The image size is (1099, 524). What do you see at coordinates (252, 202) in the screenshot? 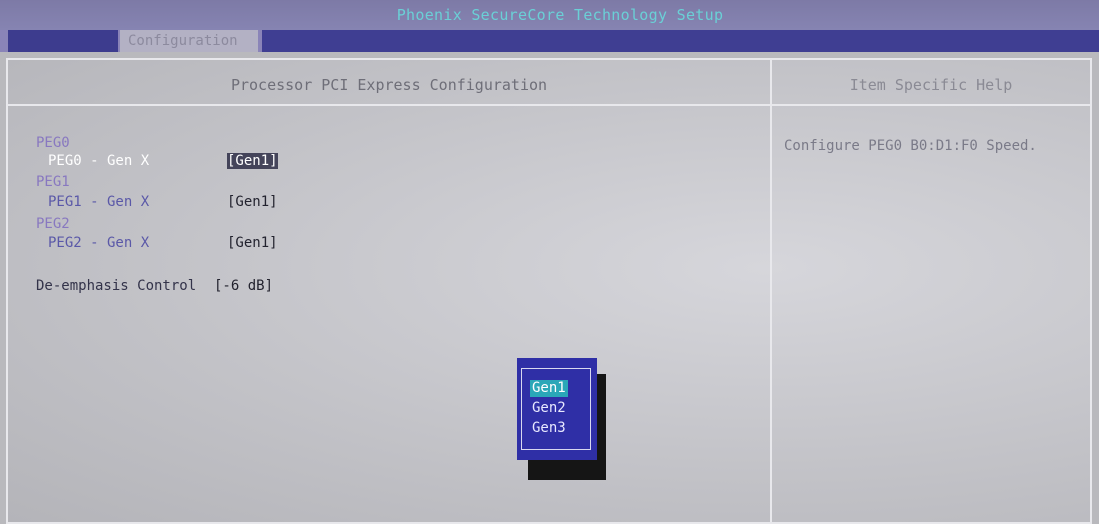
I see `setting-peg1-value: [Gen1]` at bounding box center [252, 202].